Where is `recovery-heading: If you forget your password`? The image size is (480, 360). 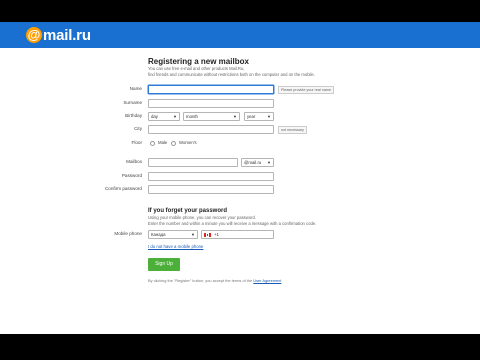
recovery-heading: If you forget your password is located at coordinates (188, 211).